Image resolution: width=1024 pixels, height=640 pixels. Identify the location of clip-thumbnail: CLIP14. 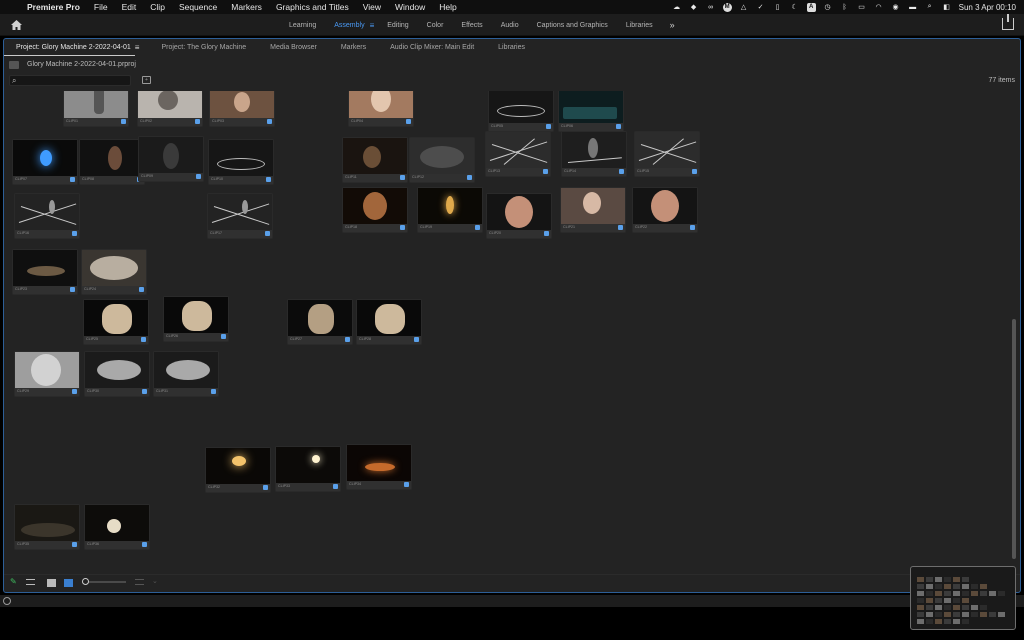
(594, 154).